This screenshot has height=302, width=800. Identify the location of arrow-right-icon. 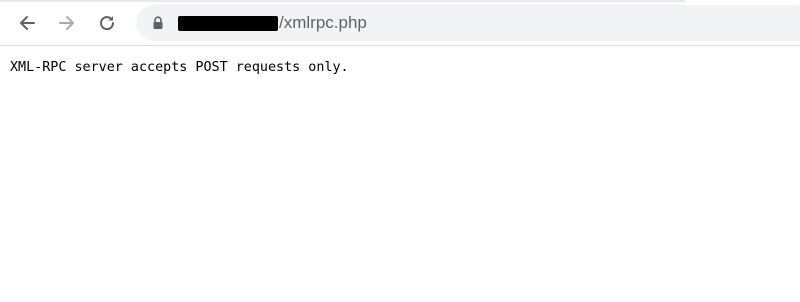
(66, 23).